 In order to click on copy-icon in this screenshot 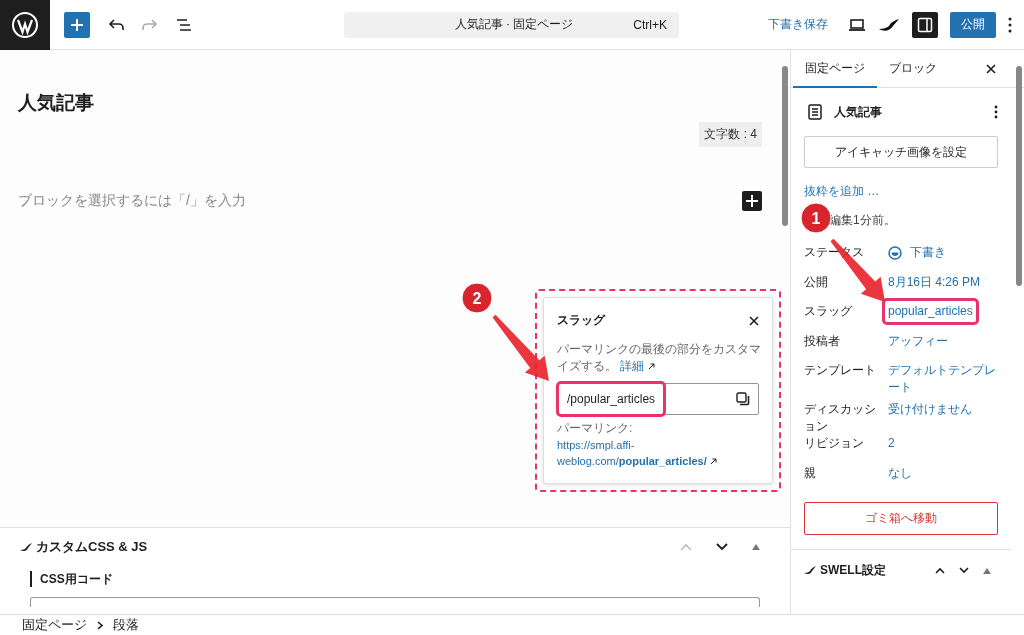, I will do `click(743, 399)`.